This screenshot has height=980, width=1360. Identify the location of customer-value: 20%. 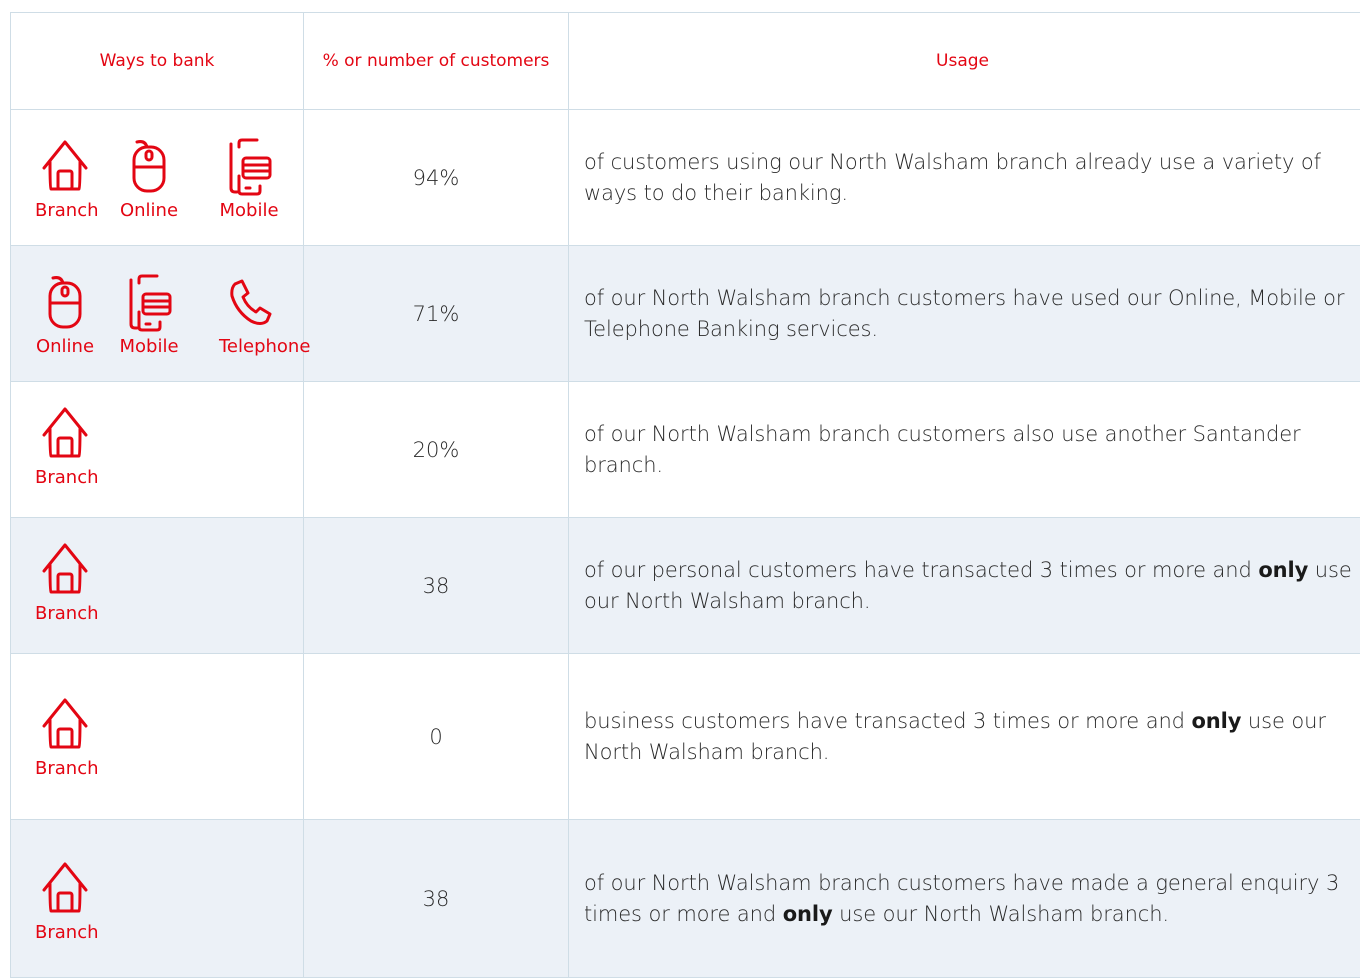
(436, 449).